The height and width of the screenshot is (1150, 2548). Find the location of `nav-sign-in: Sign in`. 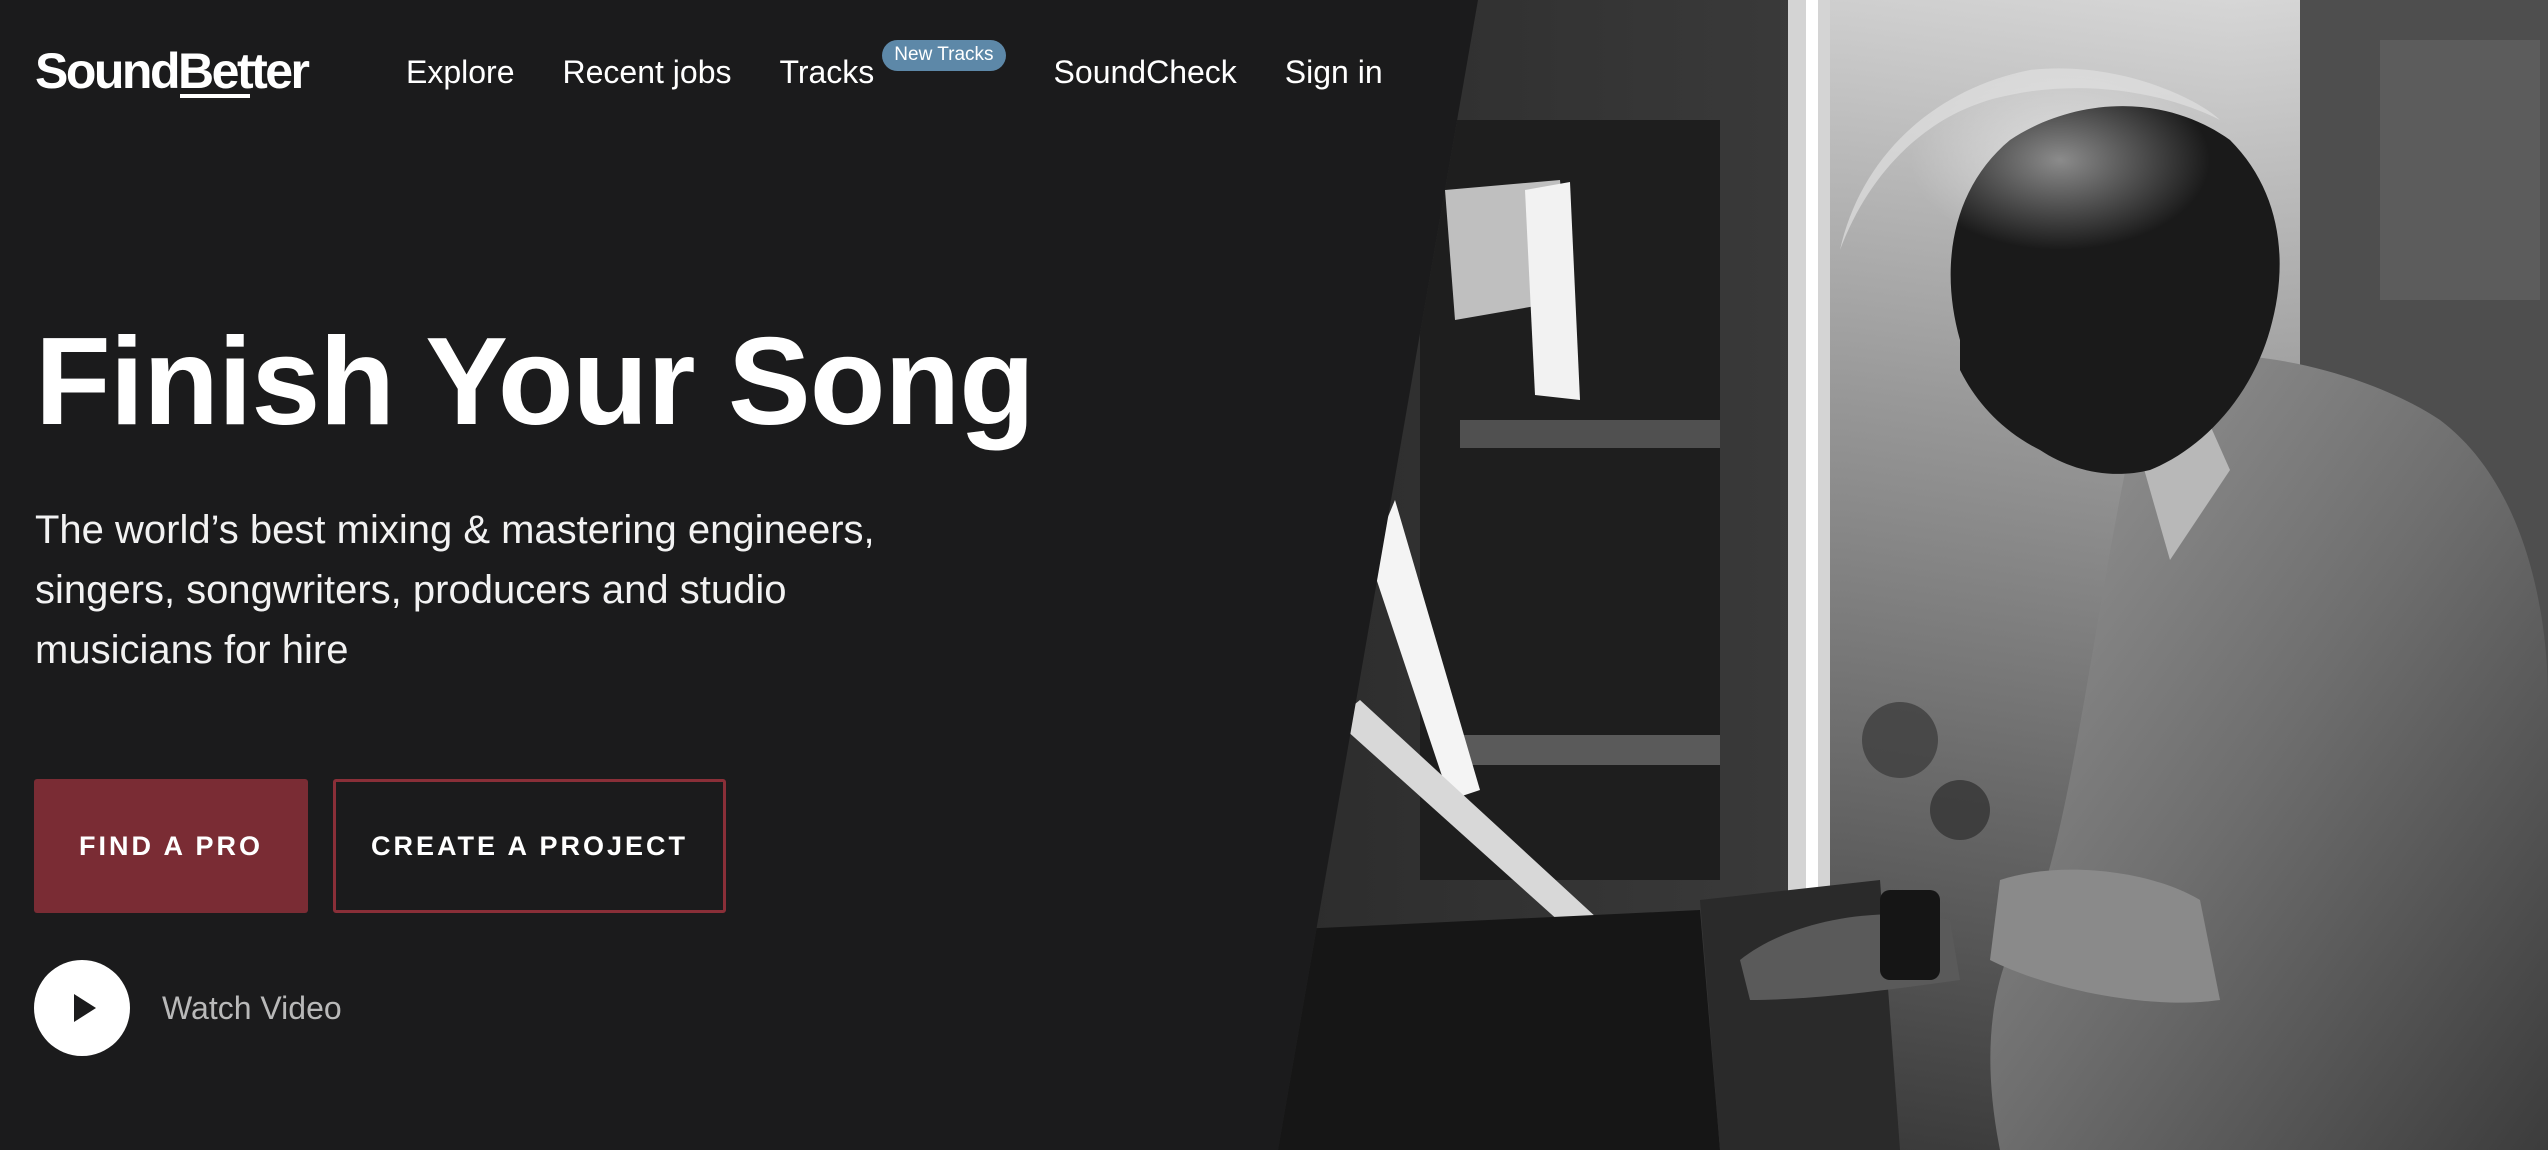

nav-sign-in: Sign in is located at coordinates (1334, 72).